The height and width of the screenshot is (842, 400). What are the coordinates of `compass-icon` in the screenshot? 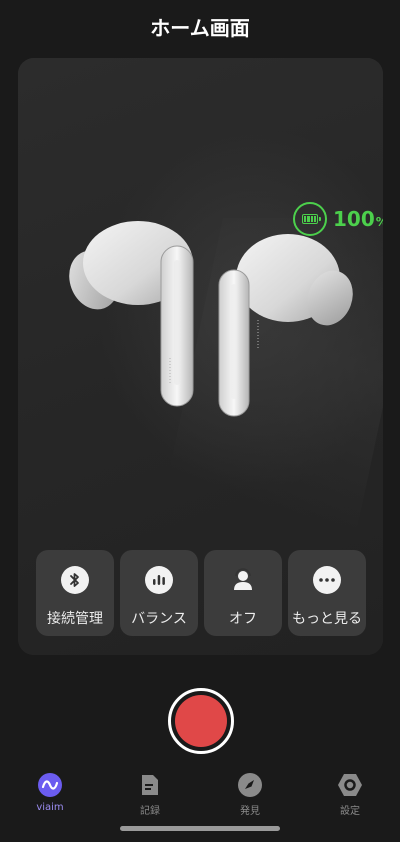 It's located at (250, 785).